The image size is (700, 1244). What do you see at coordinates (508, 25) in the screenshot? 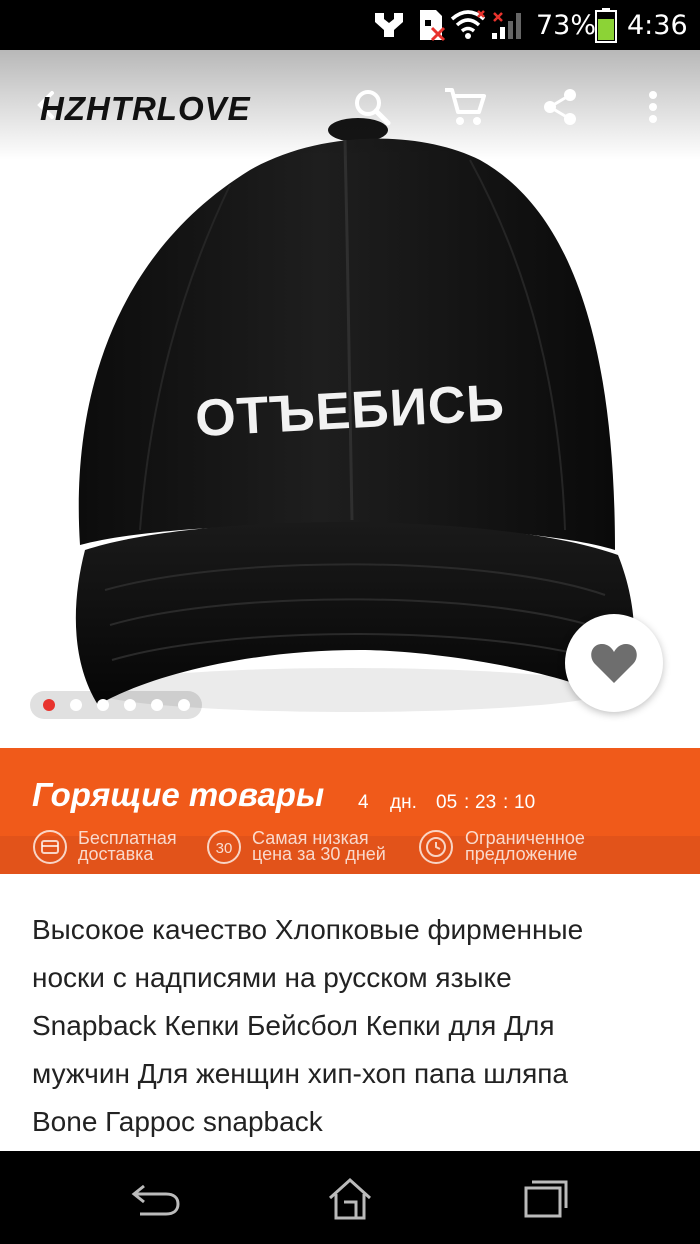
I see `signal-icon` at bounding box center [508, 25].